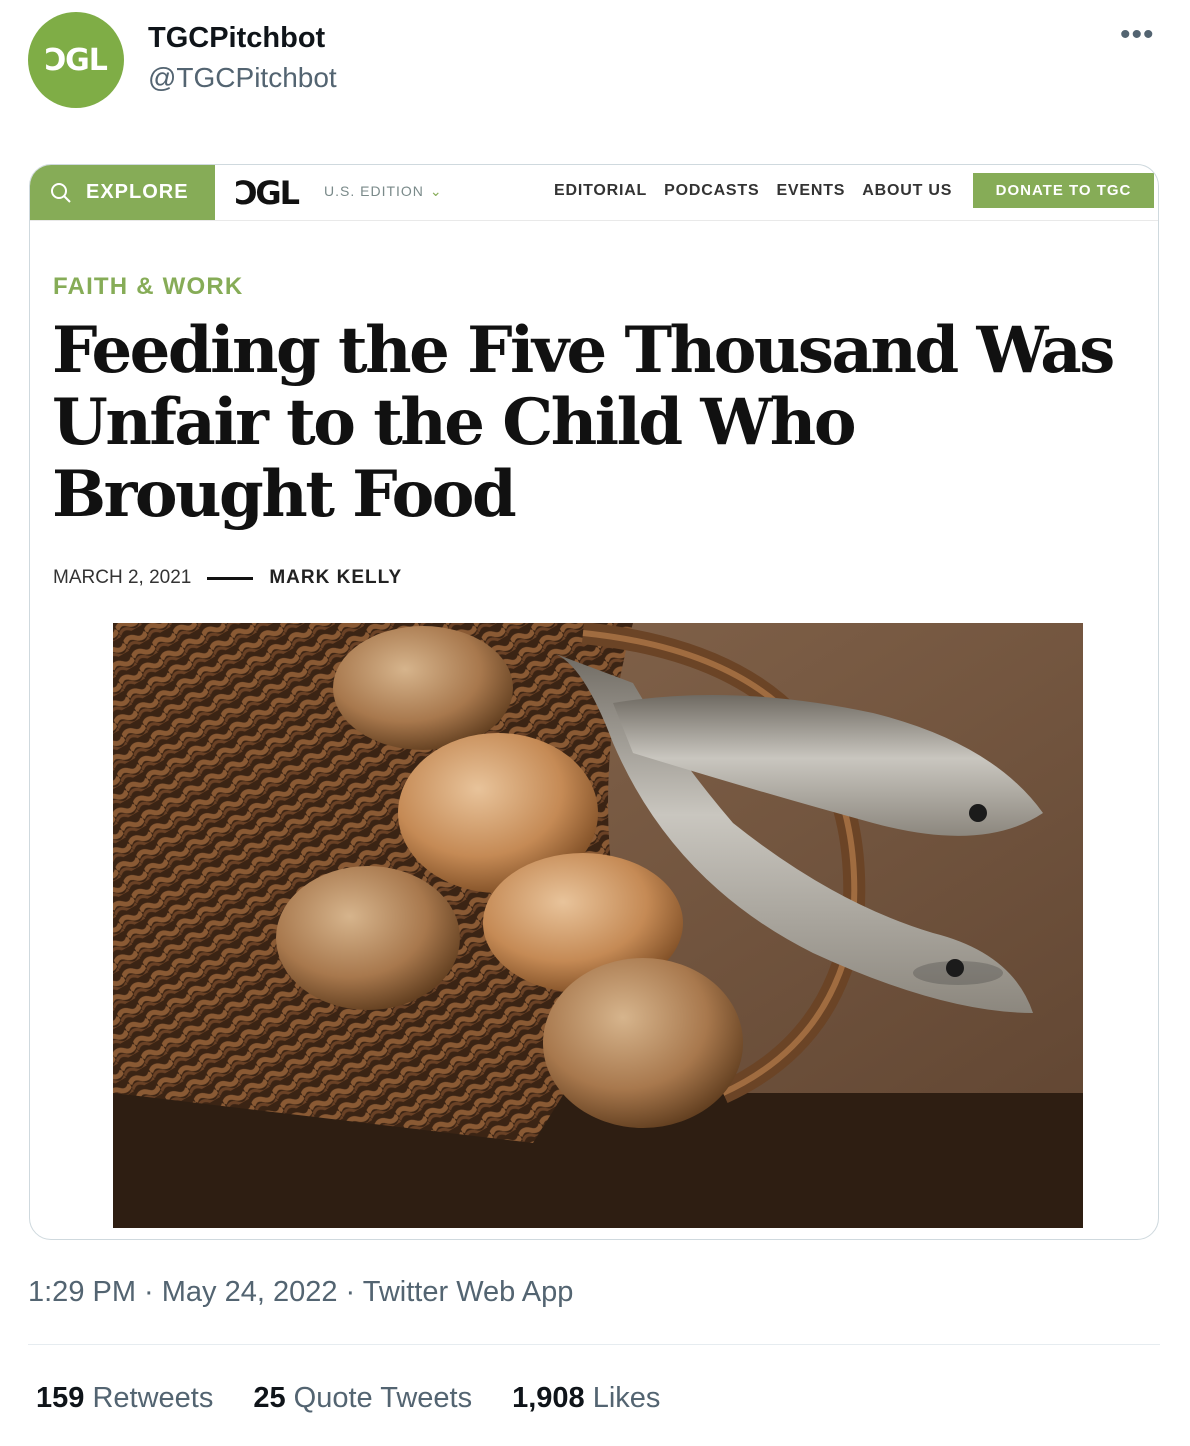 This screenshot has height=1446, width=1190. I want to click on nav-link-events: EVENTS, so click(810, 191).